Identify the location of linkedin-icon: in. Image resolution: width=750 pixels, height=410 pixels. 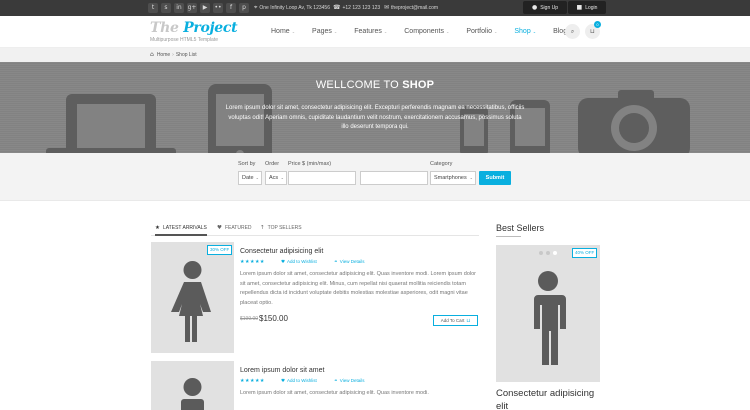
(179, 8).